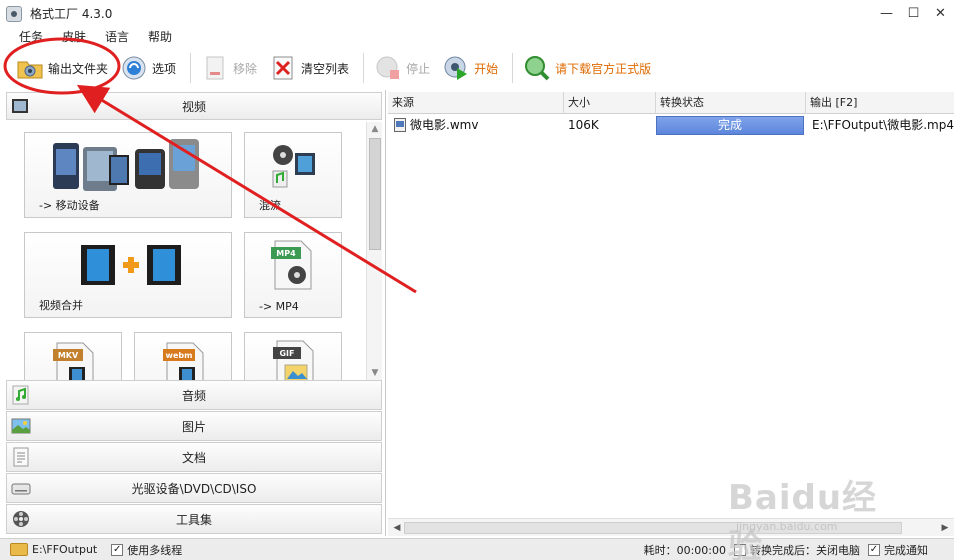  I want to click on video-file-icon, so click(401, 125).